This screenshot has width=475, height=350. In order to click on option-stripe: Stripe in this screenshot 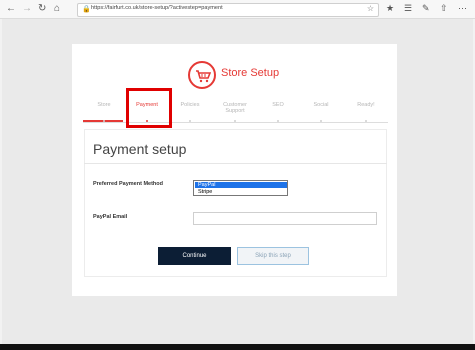, I will do `click(241, 192)`.